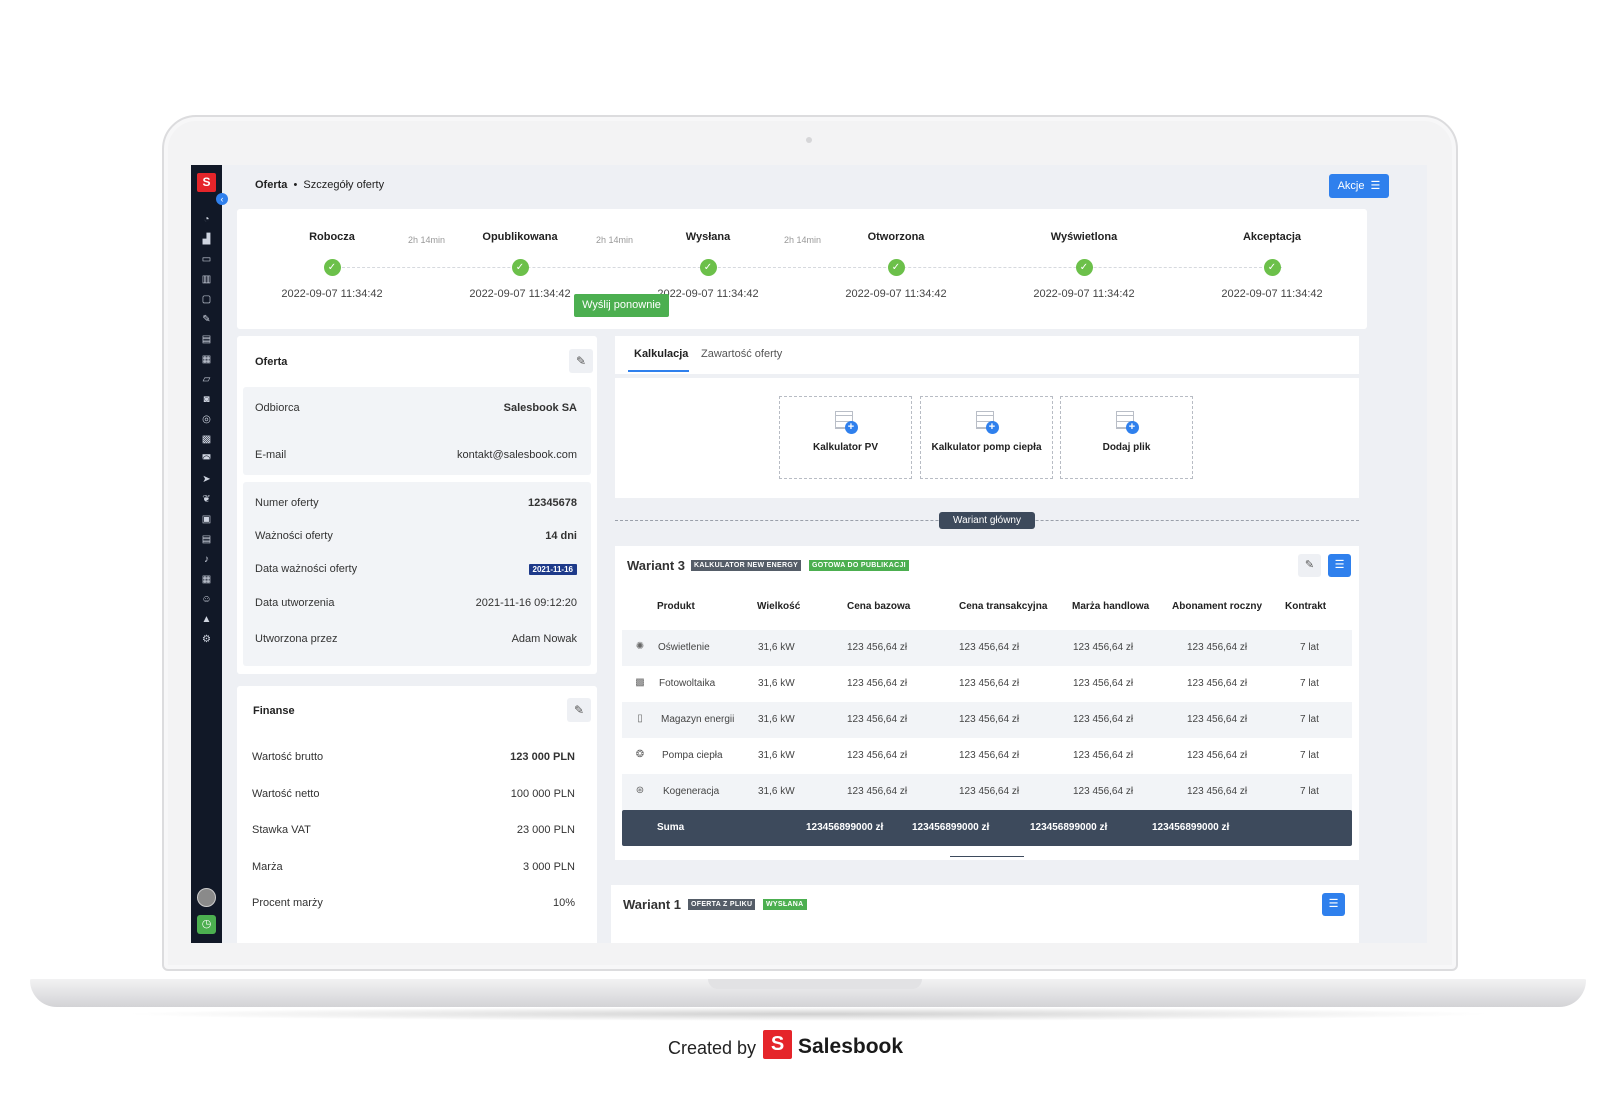 The image size is (1616, 1114). Describe the element at coordinates (271, 362) in the screenshot. I see `offer-card-title: Oferta` at that location.